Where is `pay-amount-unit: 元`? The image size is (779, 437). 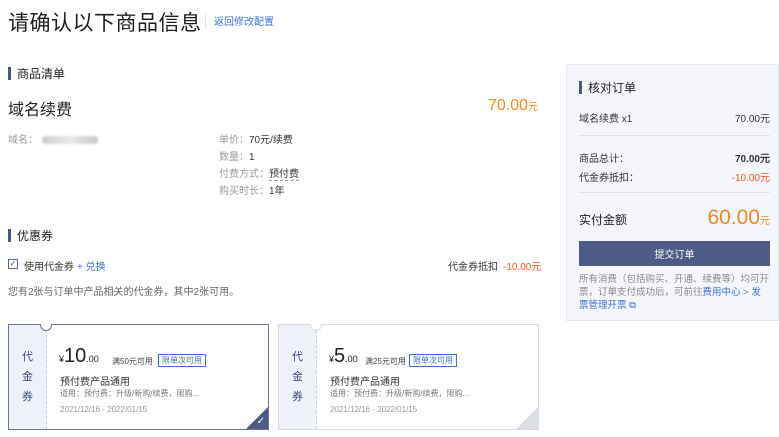 pay-amount-unit: 元 is located at coordinates (765, 221).